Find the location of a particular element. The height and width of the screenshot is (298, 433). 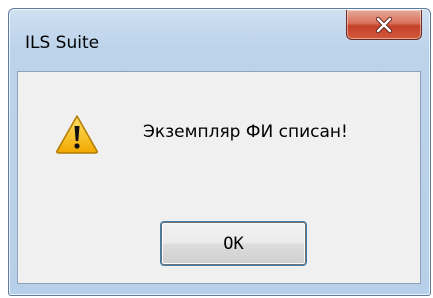

warning-icon is located at coordinates (77, 134).